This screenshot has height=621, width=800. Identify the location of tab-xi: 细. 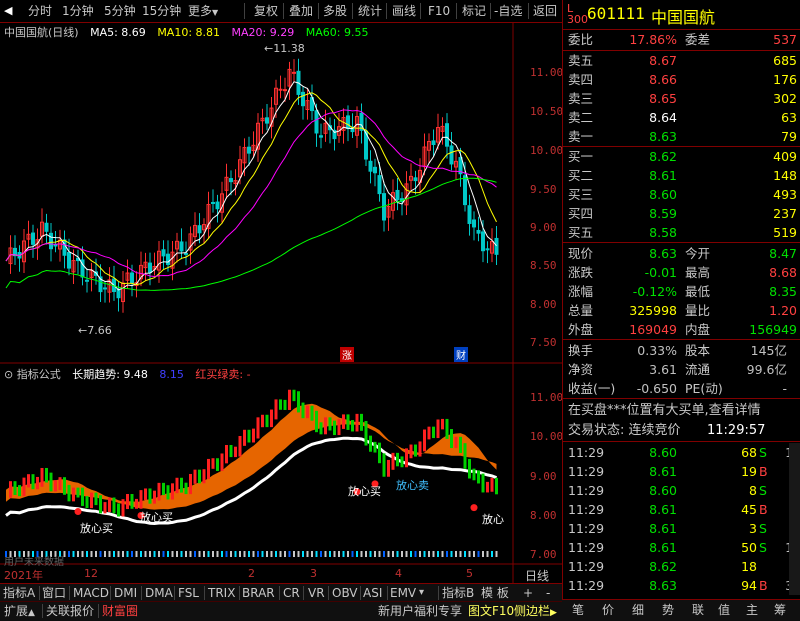
(638, 610).